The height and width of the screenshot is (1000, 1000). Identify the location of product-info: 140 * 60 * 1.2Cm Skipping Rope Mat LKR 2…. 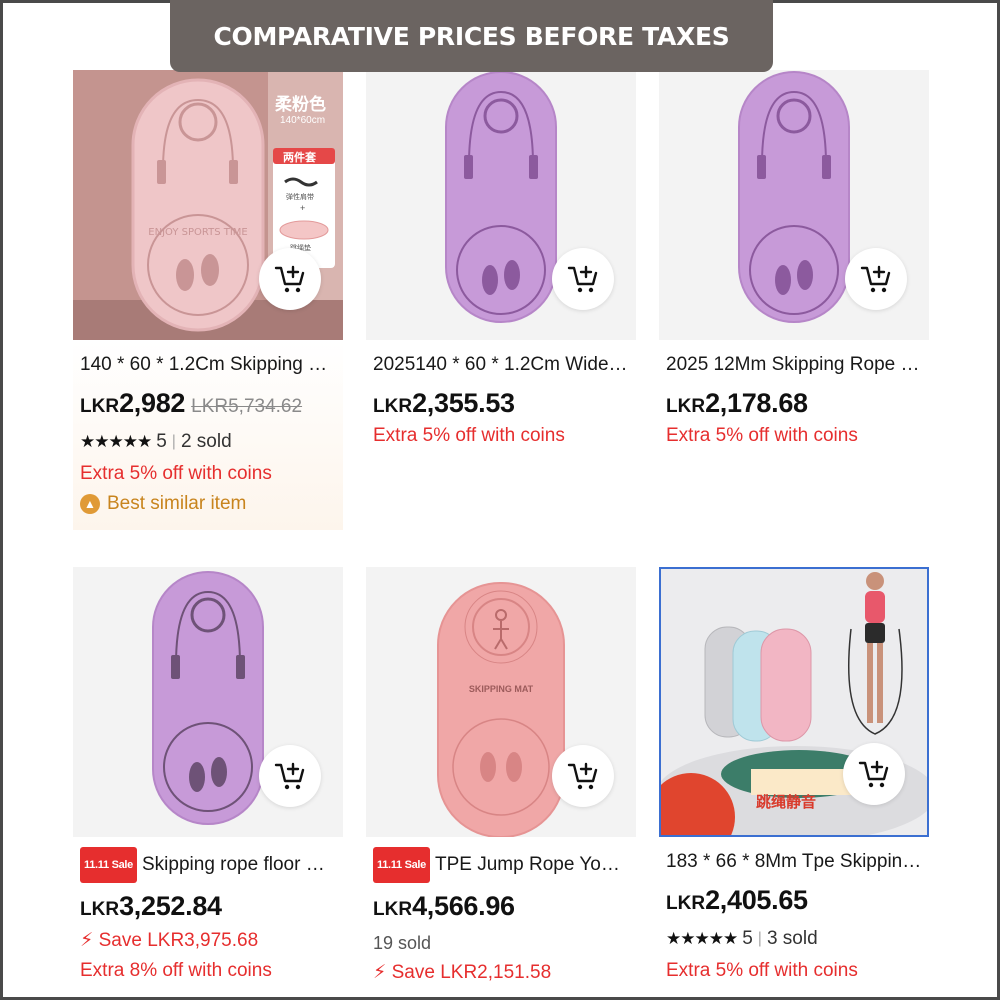
(208, 435).